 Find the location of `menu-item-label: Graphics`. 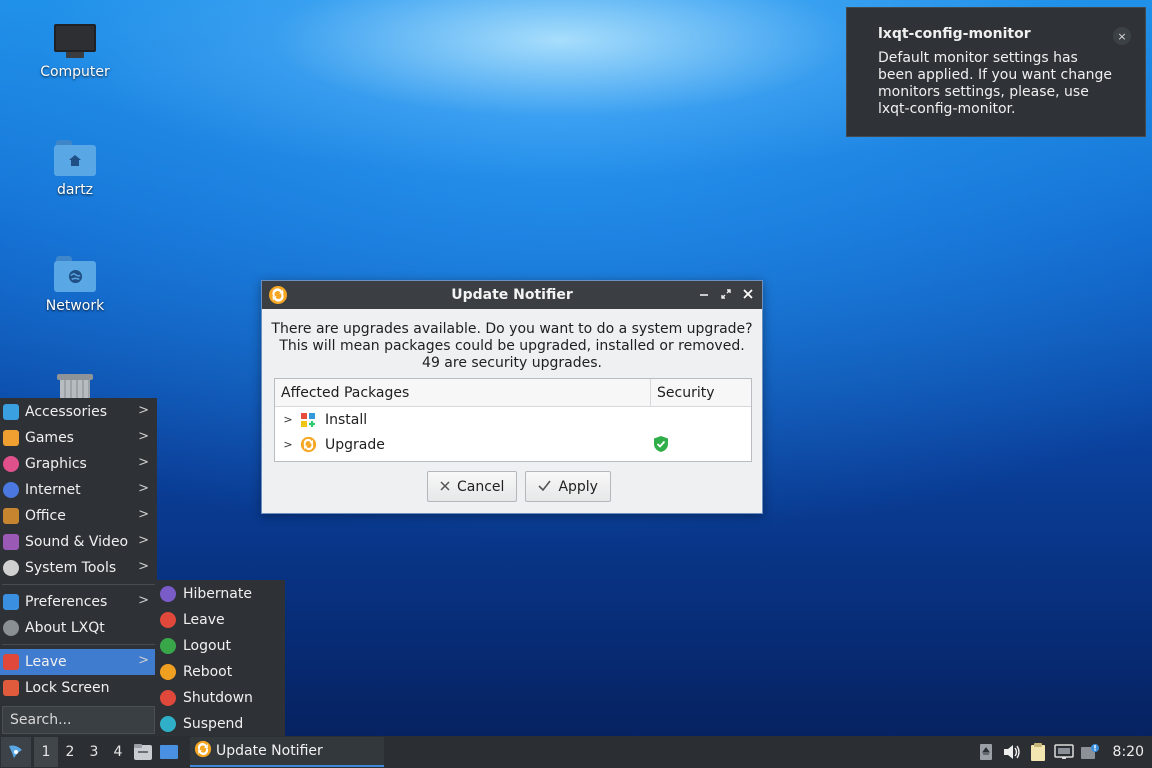

menu-item-label: Graphics is located at coordinates (56, 464).